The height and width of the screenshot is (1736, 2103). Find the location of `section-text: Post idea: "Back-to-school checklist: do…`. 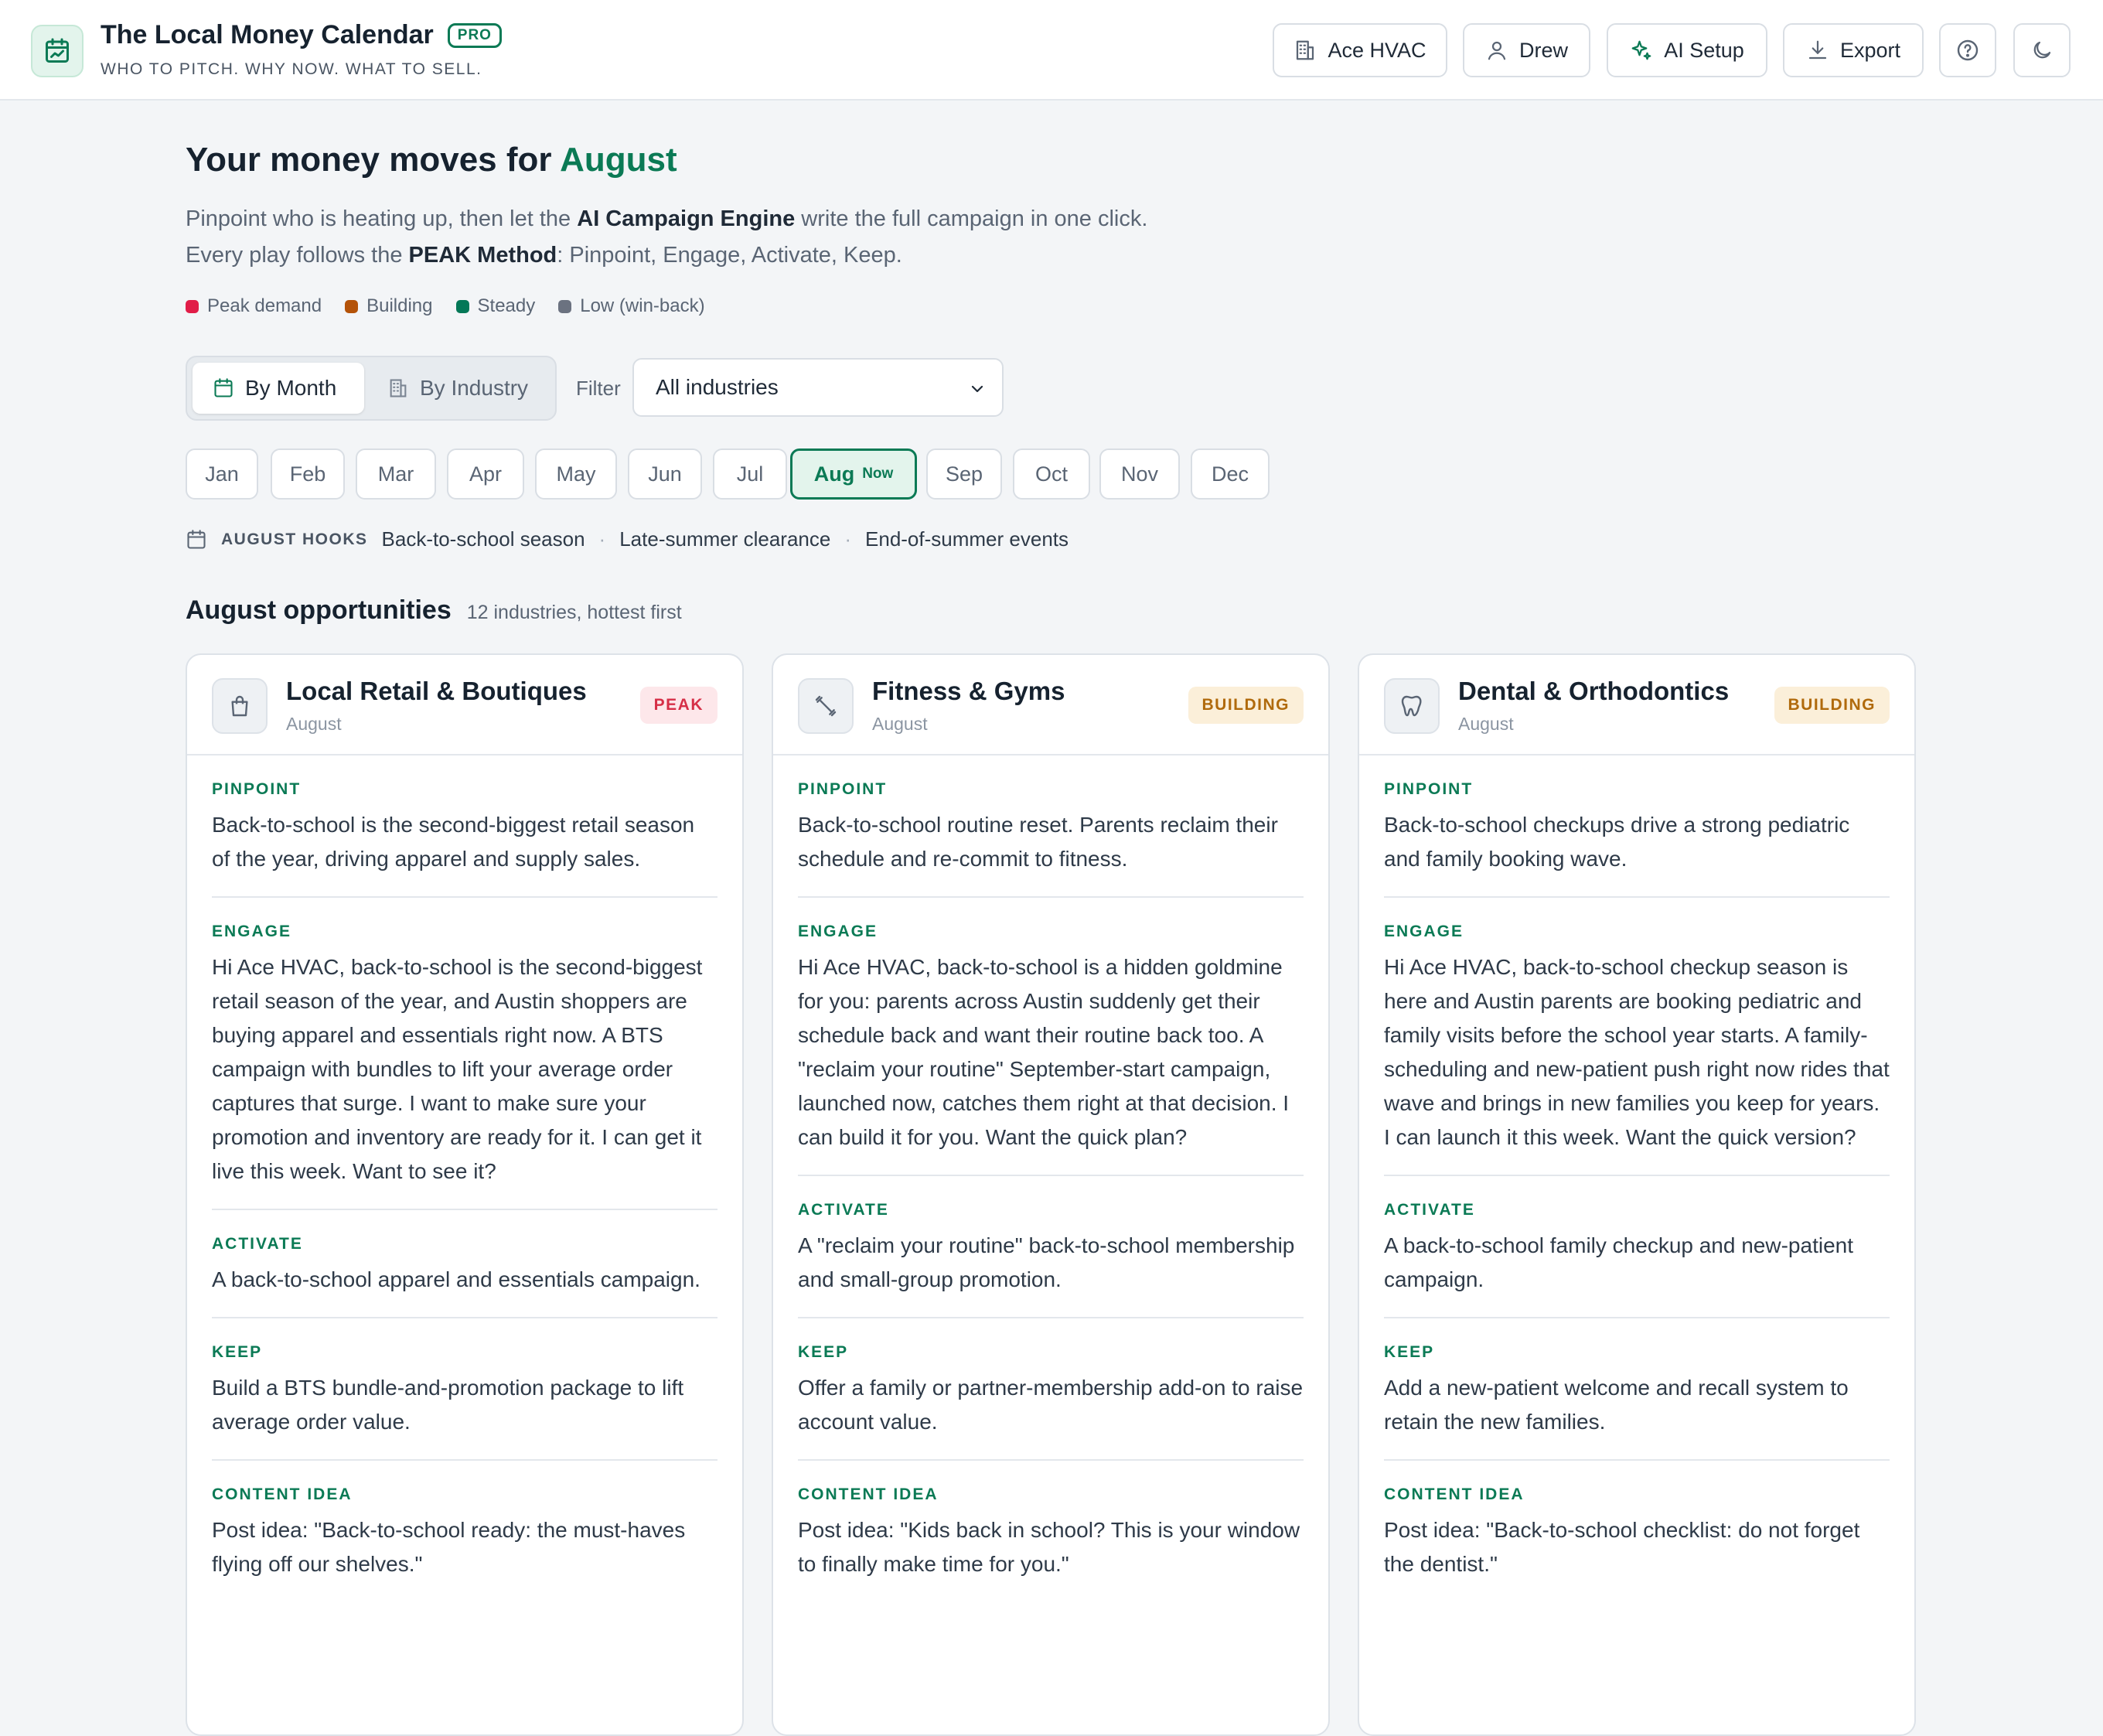

section-text: Post idea: "Back-to-school checklist: do… is located at coordinates (1622, 1547).